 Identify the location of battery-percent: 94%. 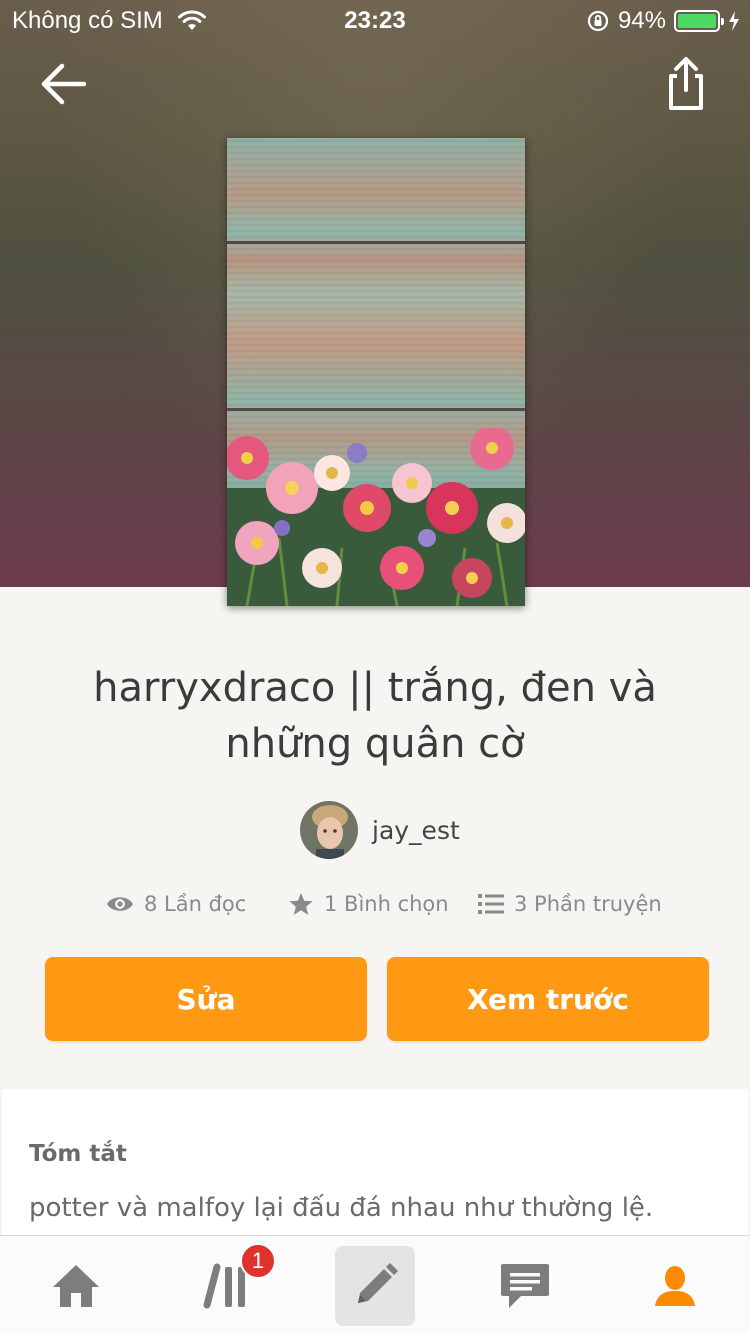
(641, 20).